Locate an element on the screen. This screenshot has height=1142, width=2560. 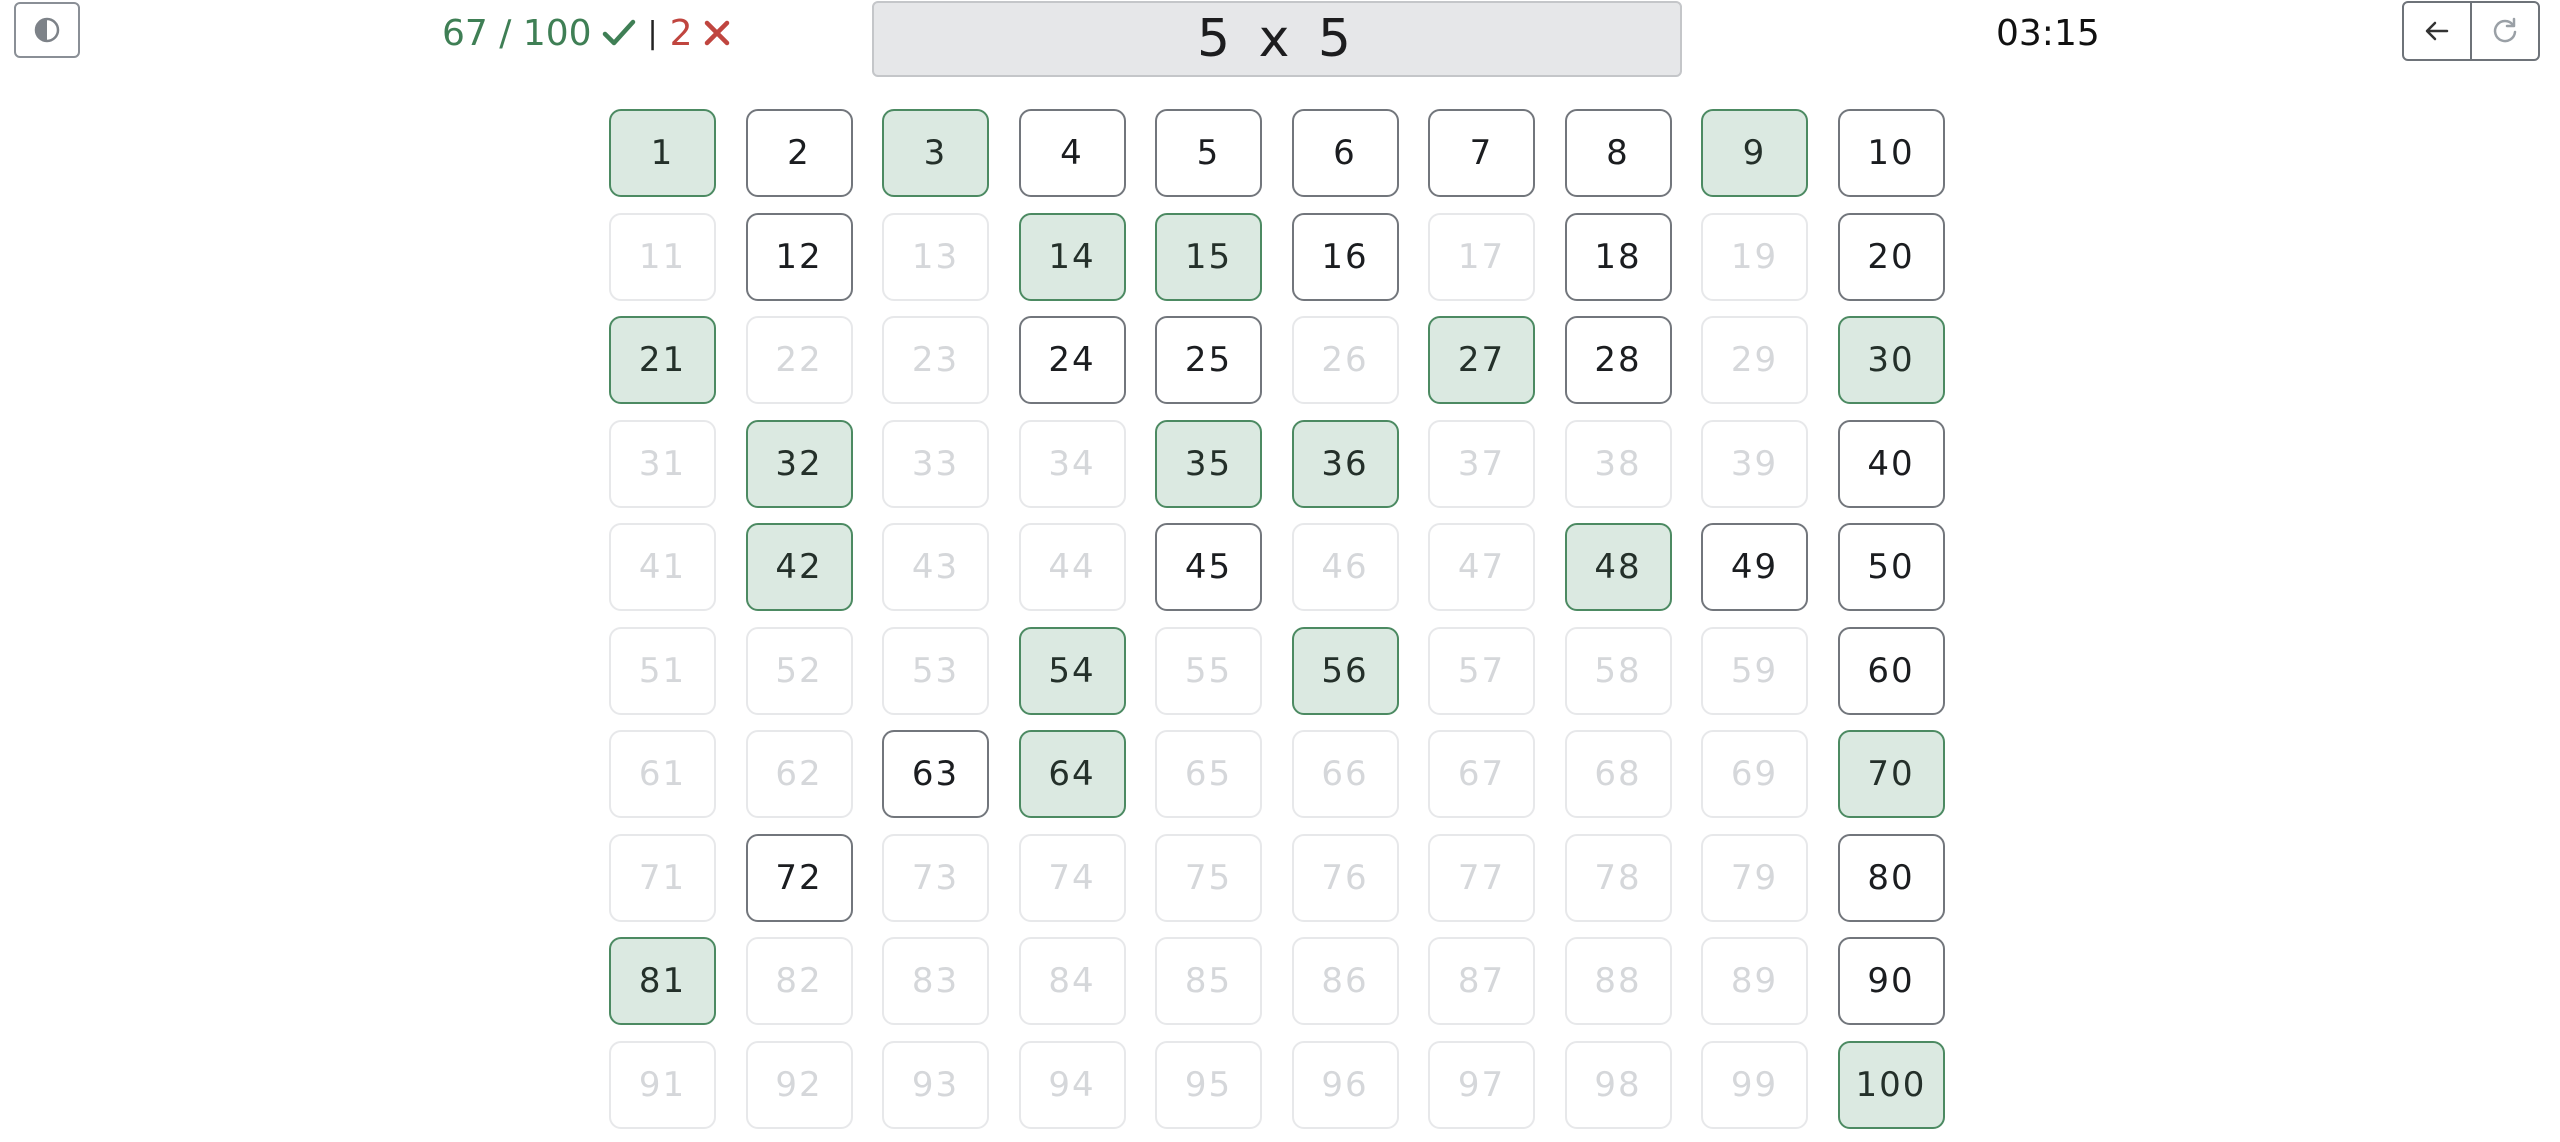
back-button is located at coordinates (2437, 31).